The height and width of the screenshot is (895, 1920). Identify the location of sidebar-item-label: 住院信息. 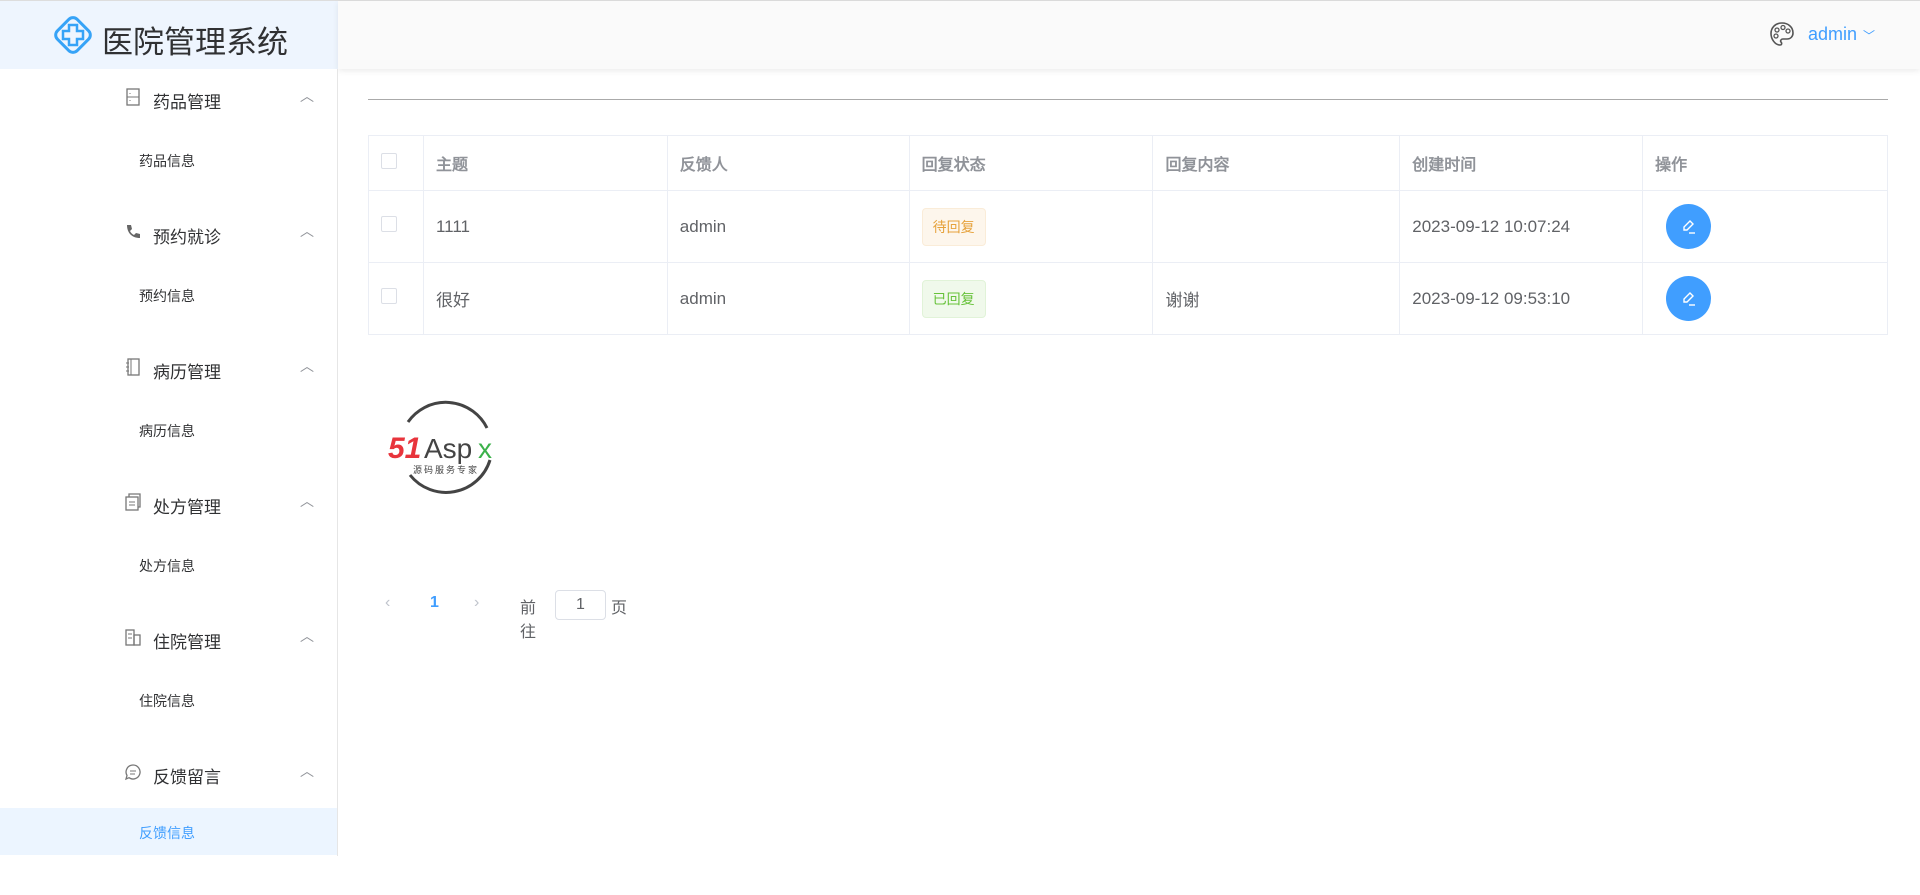
(167, 701).